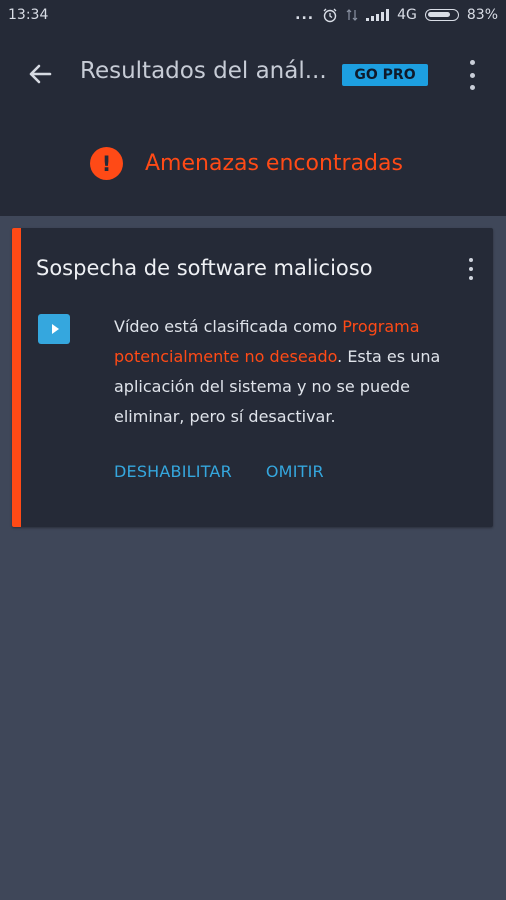  What do you see at coordinates (106, 163) in the screenshot?
I see `exclamation-icon: !` at bounding box center [106, 163].